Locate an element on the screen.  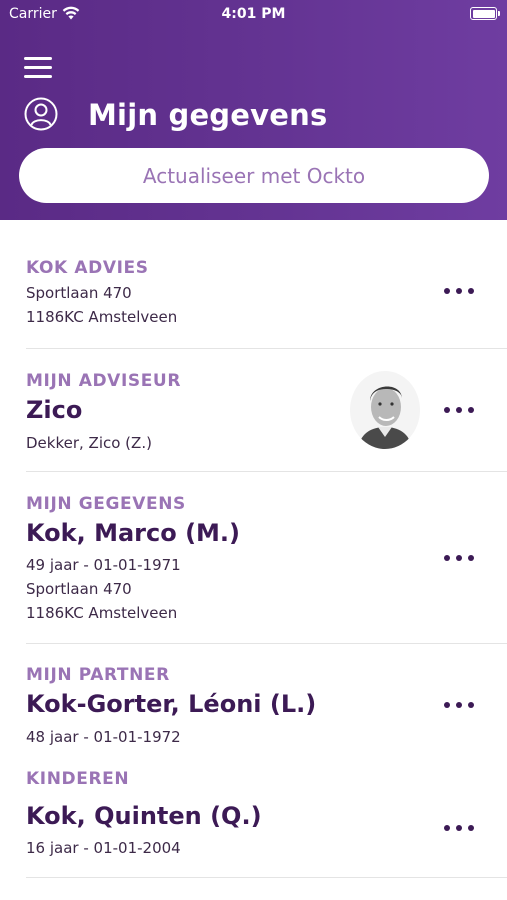
advisor-name: Zico is located at coordinates (54, 410).